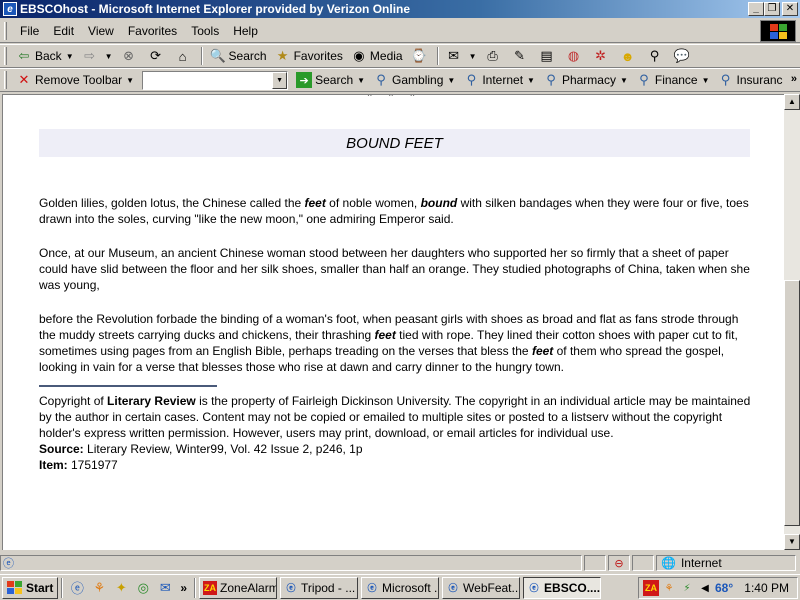 The height and width of the screenshot is (600, 800). What do you see at coordinates (53, 465) in the screenshot?
I see `item-label: Item:` at bounding box center [53, 465].